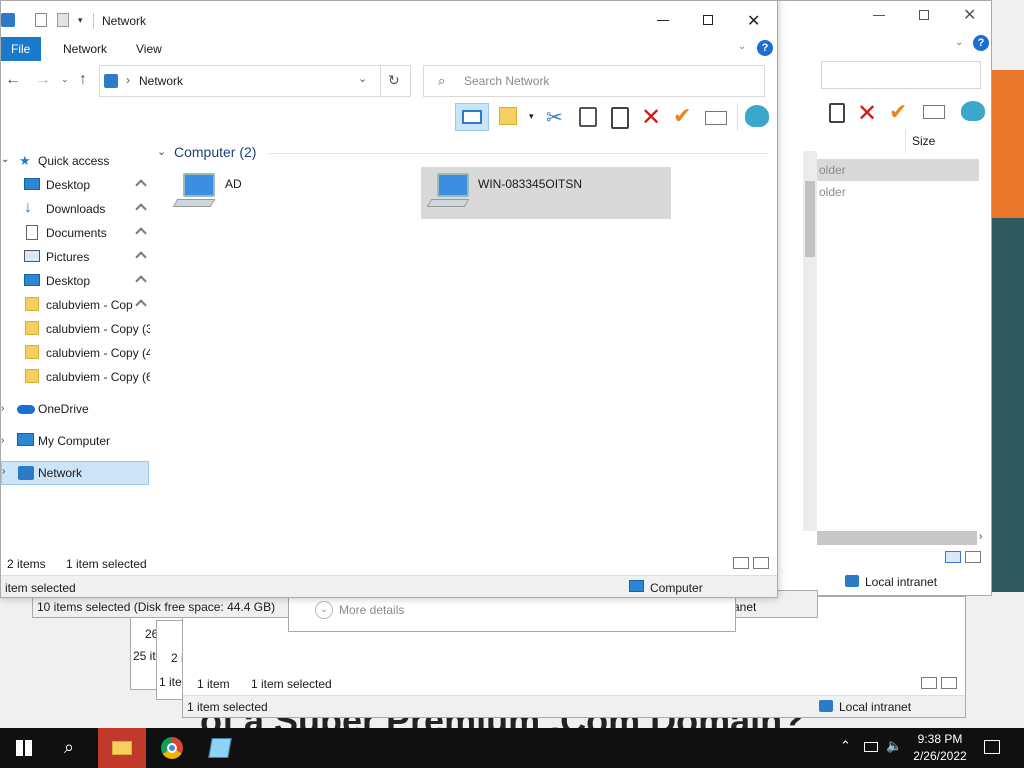 This screenshot has width=1024, height=768. What do you see at coordinates (394, 80) in the screenshot?
I see `refresh-icon: ↻` at bounding box center [394, 80].